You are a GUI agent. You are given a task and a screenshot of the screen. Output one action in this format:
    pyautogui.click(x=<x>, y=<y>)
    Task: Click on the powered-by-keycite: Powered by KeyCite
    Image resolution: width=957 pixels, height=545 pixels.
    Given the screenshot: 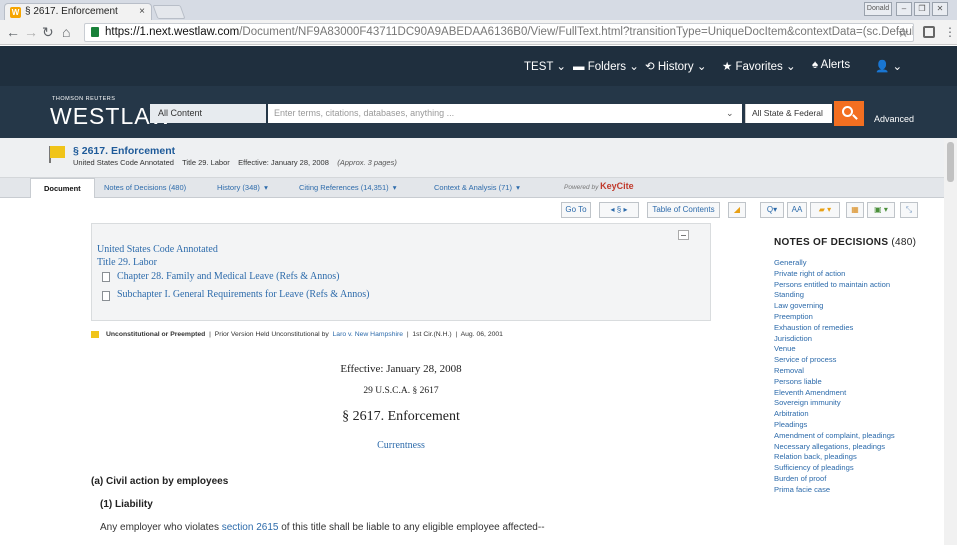 What is the action you would take?
    pyautogui.click(x=599, y=186)
    